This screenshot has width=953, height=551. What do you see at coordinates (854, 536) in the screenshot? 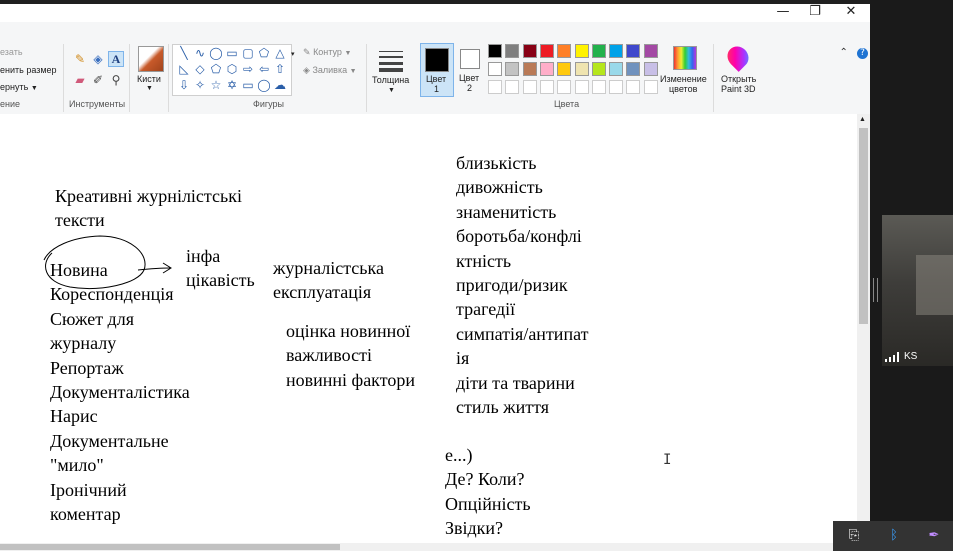
I see `usb-drive-icon: ⎘` at bounding box center [854, 536].